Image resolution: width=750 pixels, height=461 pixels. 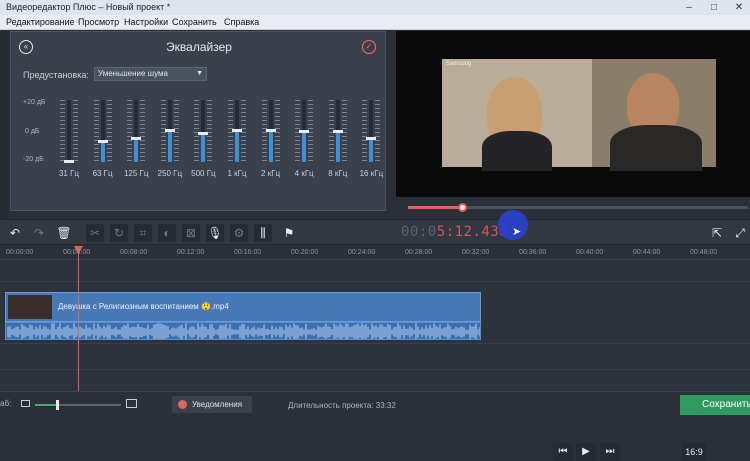 What do you see at coordinates (476, 252) in the screenshot?
I see `ruler-tick: 00:32:00` at bounding box center [476, 252].